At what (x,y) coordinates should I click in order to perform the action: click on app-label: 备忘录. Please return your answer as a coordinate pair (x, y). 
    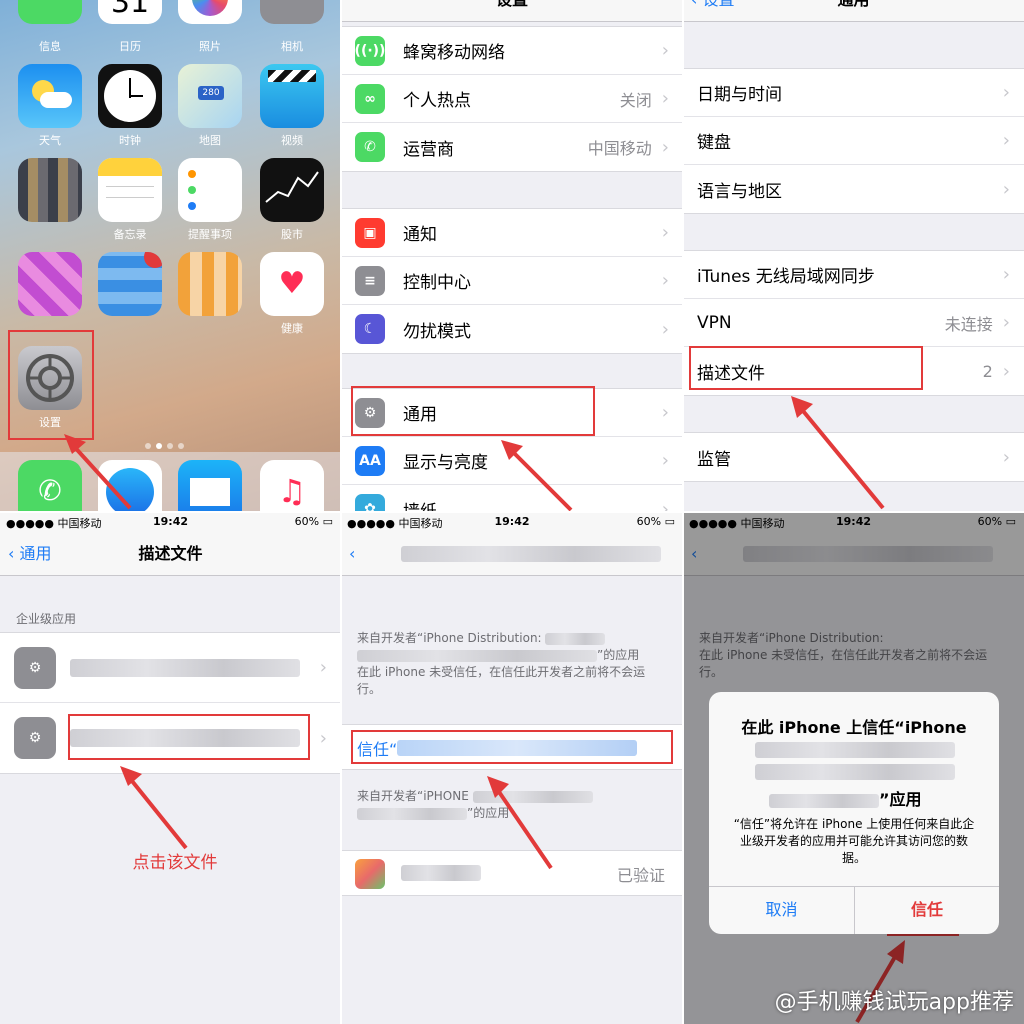
    Looking at the image, I should click on (130, 234).